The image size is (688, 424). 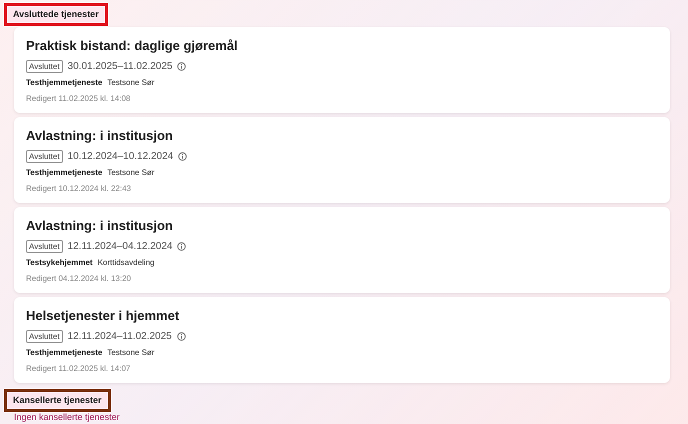 I want to click on service-period: 30.01.2025–11.02.2025, so click(x=120, y=67).